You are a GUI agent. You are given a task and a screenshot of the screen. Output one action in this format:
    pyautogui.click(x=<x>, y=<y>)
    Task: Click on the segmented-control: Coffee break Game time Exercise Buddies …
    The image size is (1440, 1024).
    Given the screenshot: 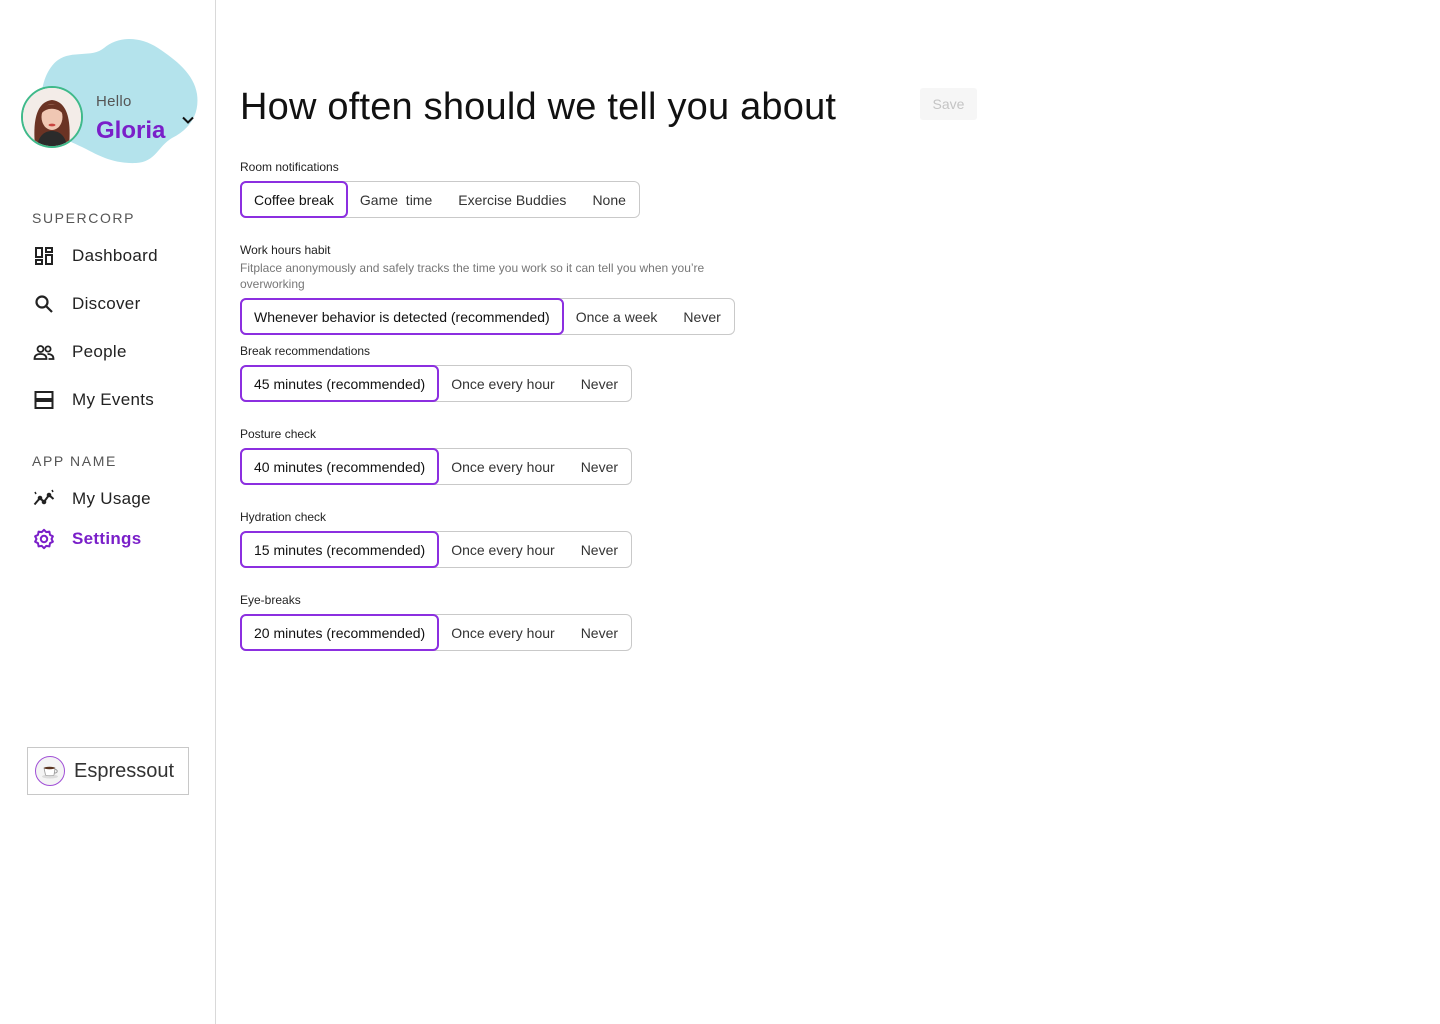 What is the action you would take?
    pyautogui.click(x=440, y=199)
    